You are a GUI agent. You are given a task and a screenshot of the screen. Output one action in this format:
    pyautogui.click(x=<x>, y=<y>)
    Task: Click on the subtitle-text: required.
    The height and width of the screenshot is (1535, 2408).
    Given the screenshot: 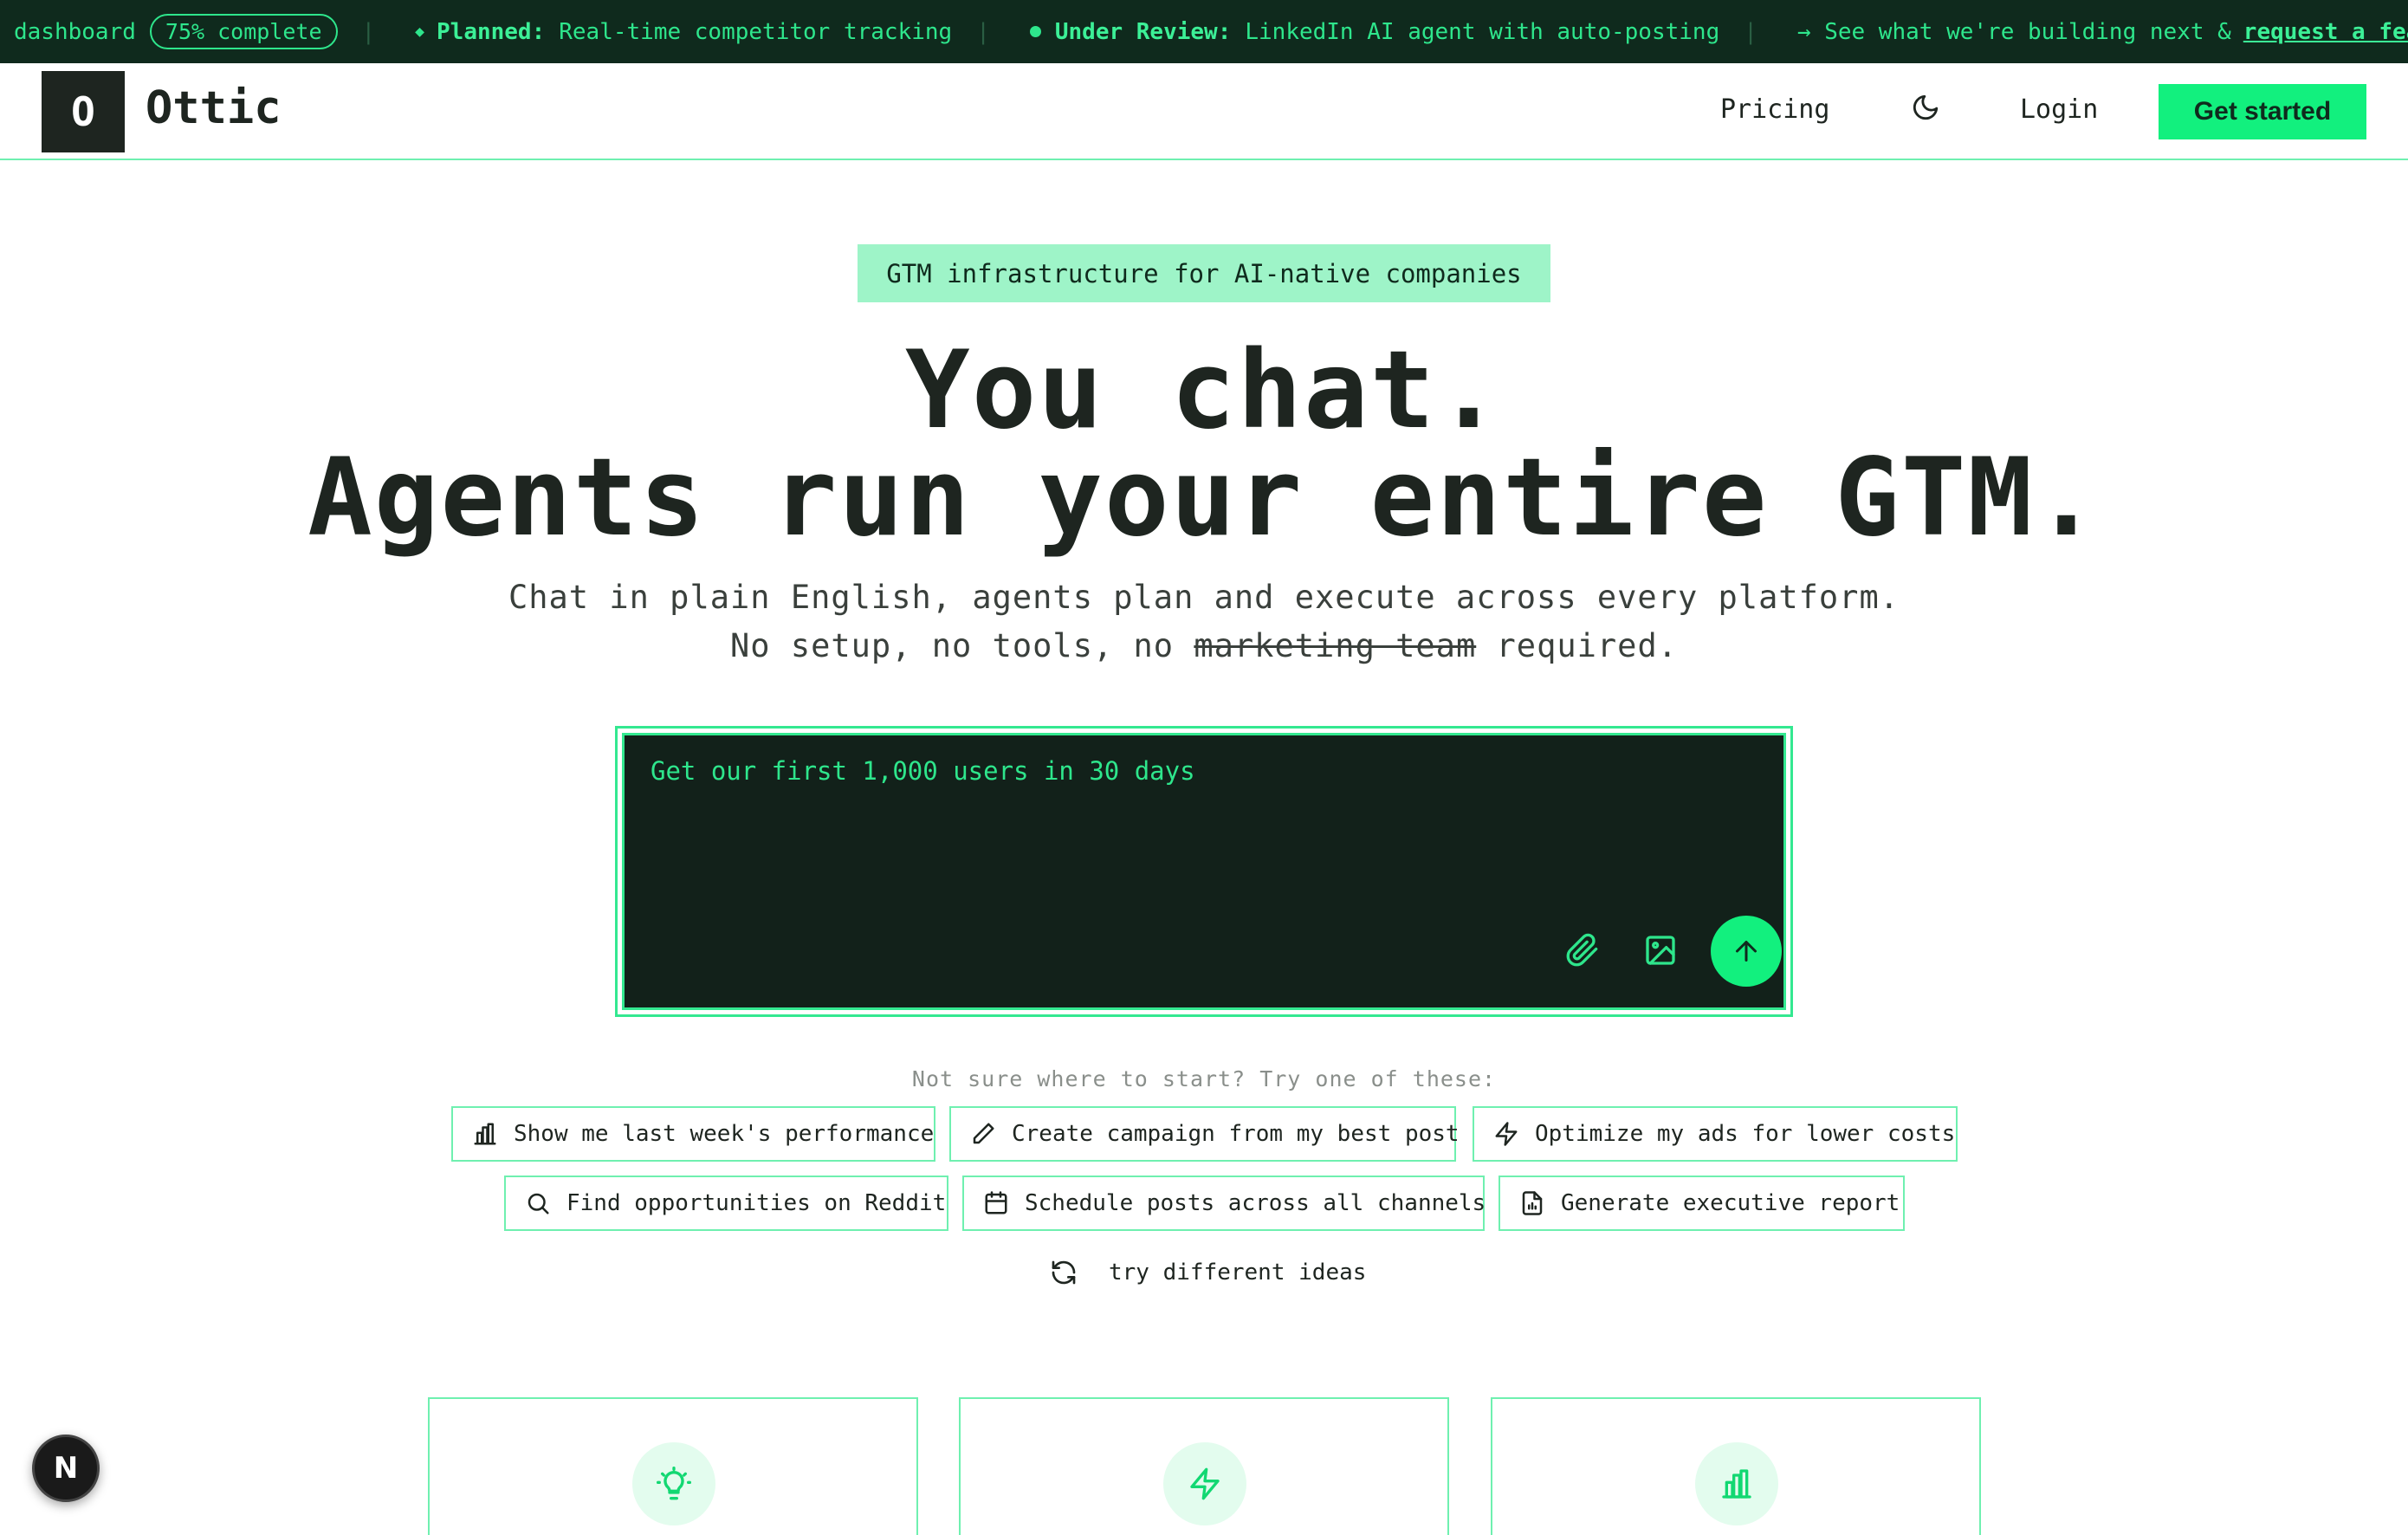 What is the action you would take?
    pyautogui.click(x=1587, y=645)
    